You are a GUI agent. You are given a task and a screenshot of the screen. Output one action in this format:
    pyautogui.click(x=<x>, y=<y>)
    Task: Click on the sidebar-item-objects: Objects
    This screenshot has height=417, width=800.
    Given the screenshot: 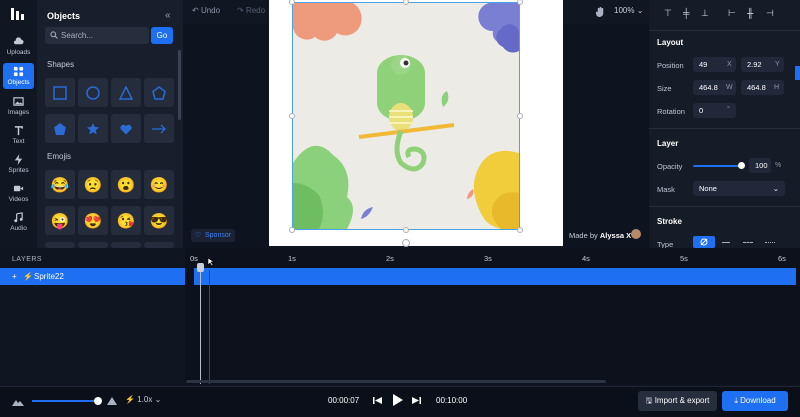 What is the action you would take?
    pyautogui.click(x=18, y=76)
    